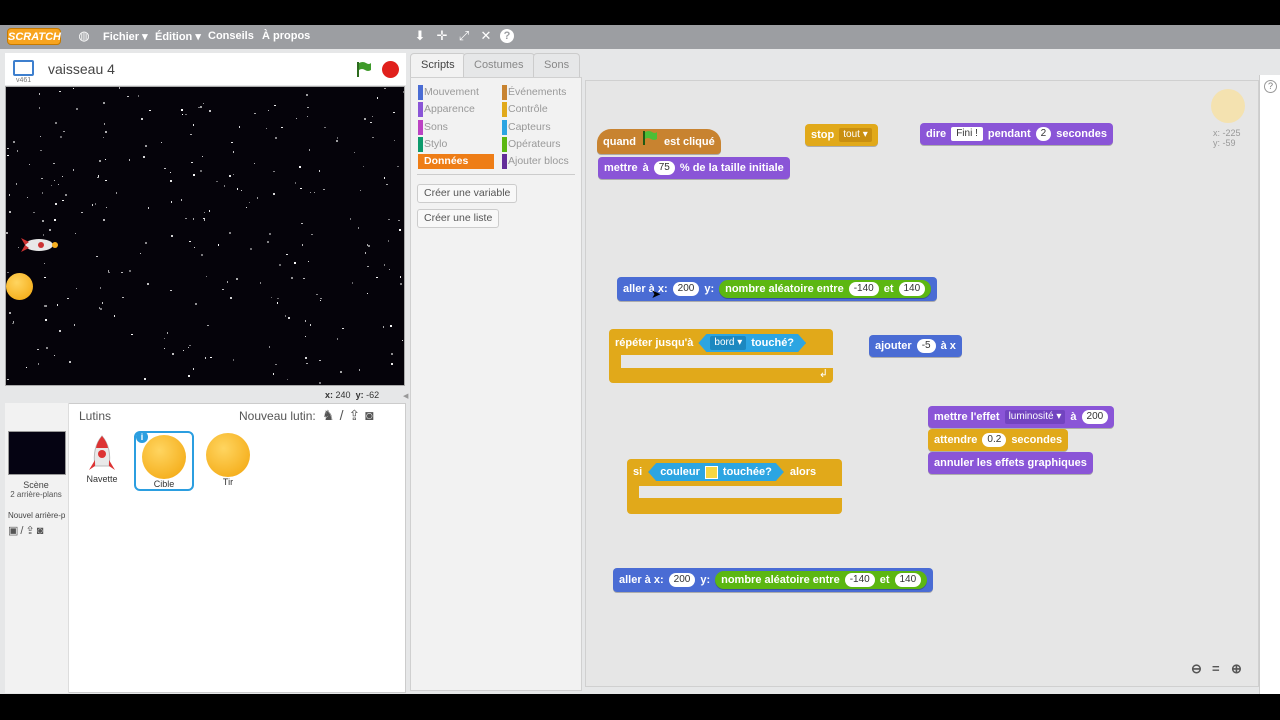 This screenshot has width=1280, height=720. What do you see at coordinates (371, 415) in the screenshot?
I see `camera-sprite-icon: ◙` at bounding box center [371, 415].